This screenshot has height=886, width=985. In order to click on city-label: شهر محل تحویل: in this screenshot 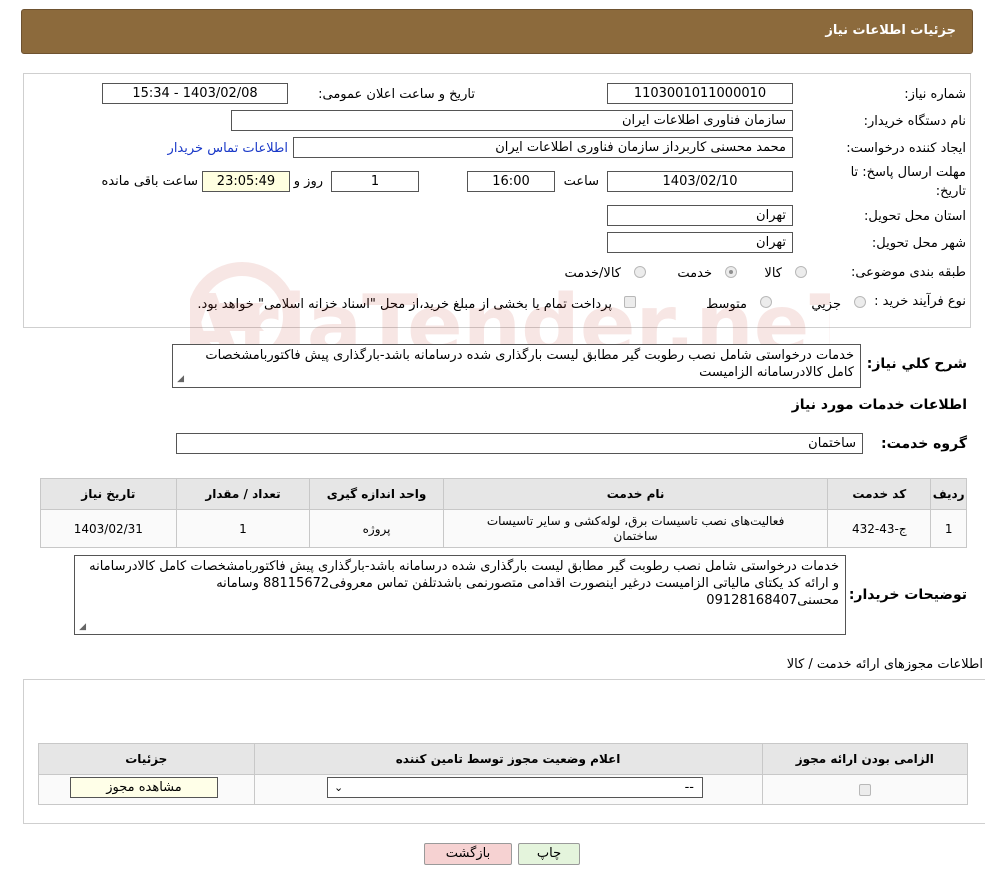, I will do `click(918, 243)`.